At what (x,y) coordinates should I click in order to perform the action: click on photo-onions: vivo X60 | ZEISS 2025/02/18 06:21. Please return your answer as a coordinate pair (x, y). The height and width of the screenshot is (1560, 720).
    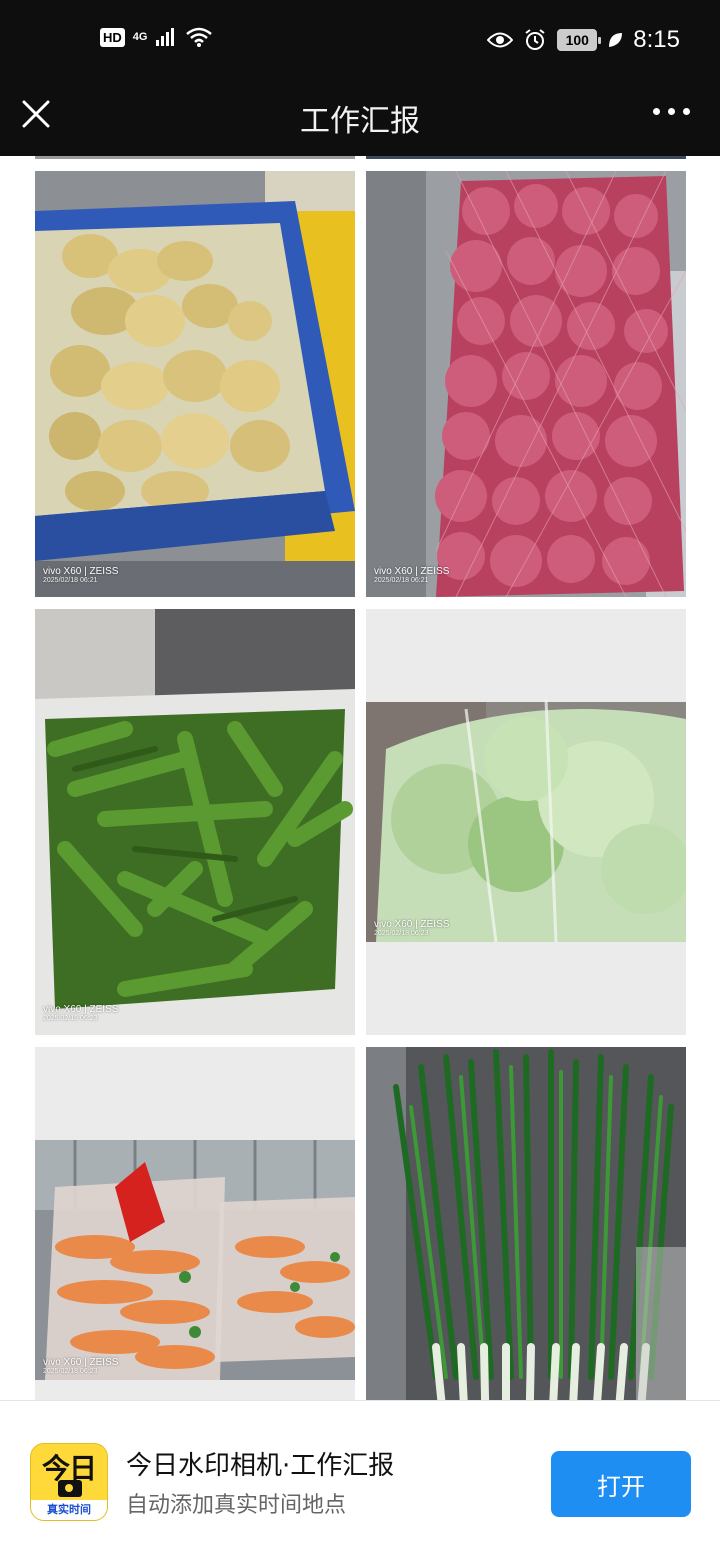
    Looking at the image, I should click on (526, 384).